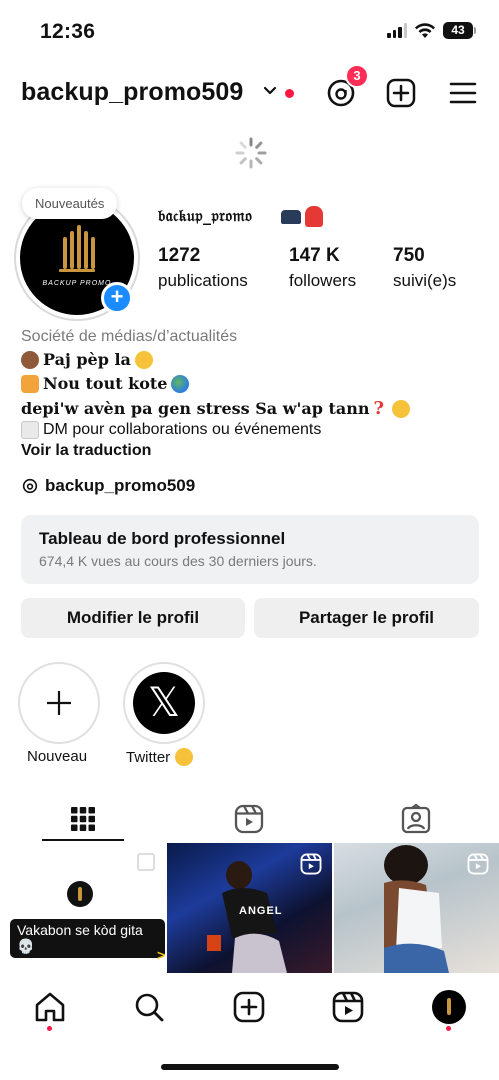  I want to click on profile-tabs, so click(249, 819).